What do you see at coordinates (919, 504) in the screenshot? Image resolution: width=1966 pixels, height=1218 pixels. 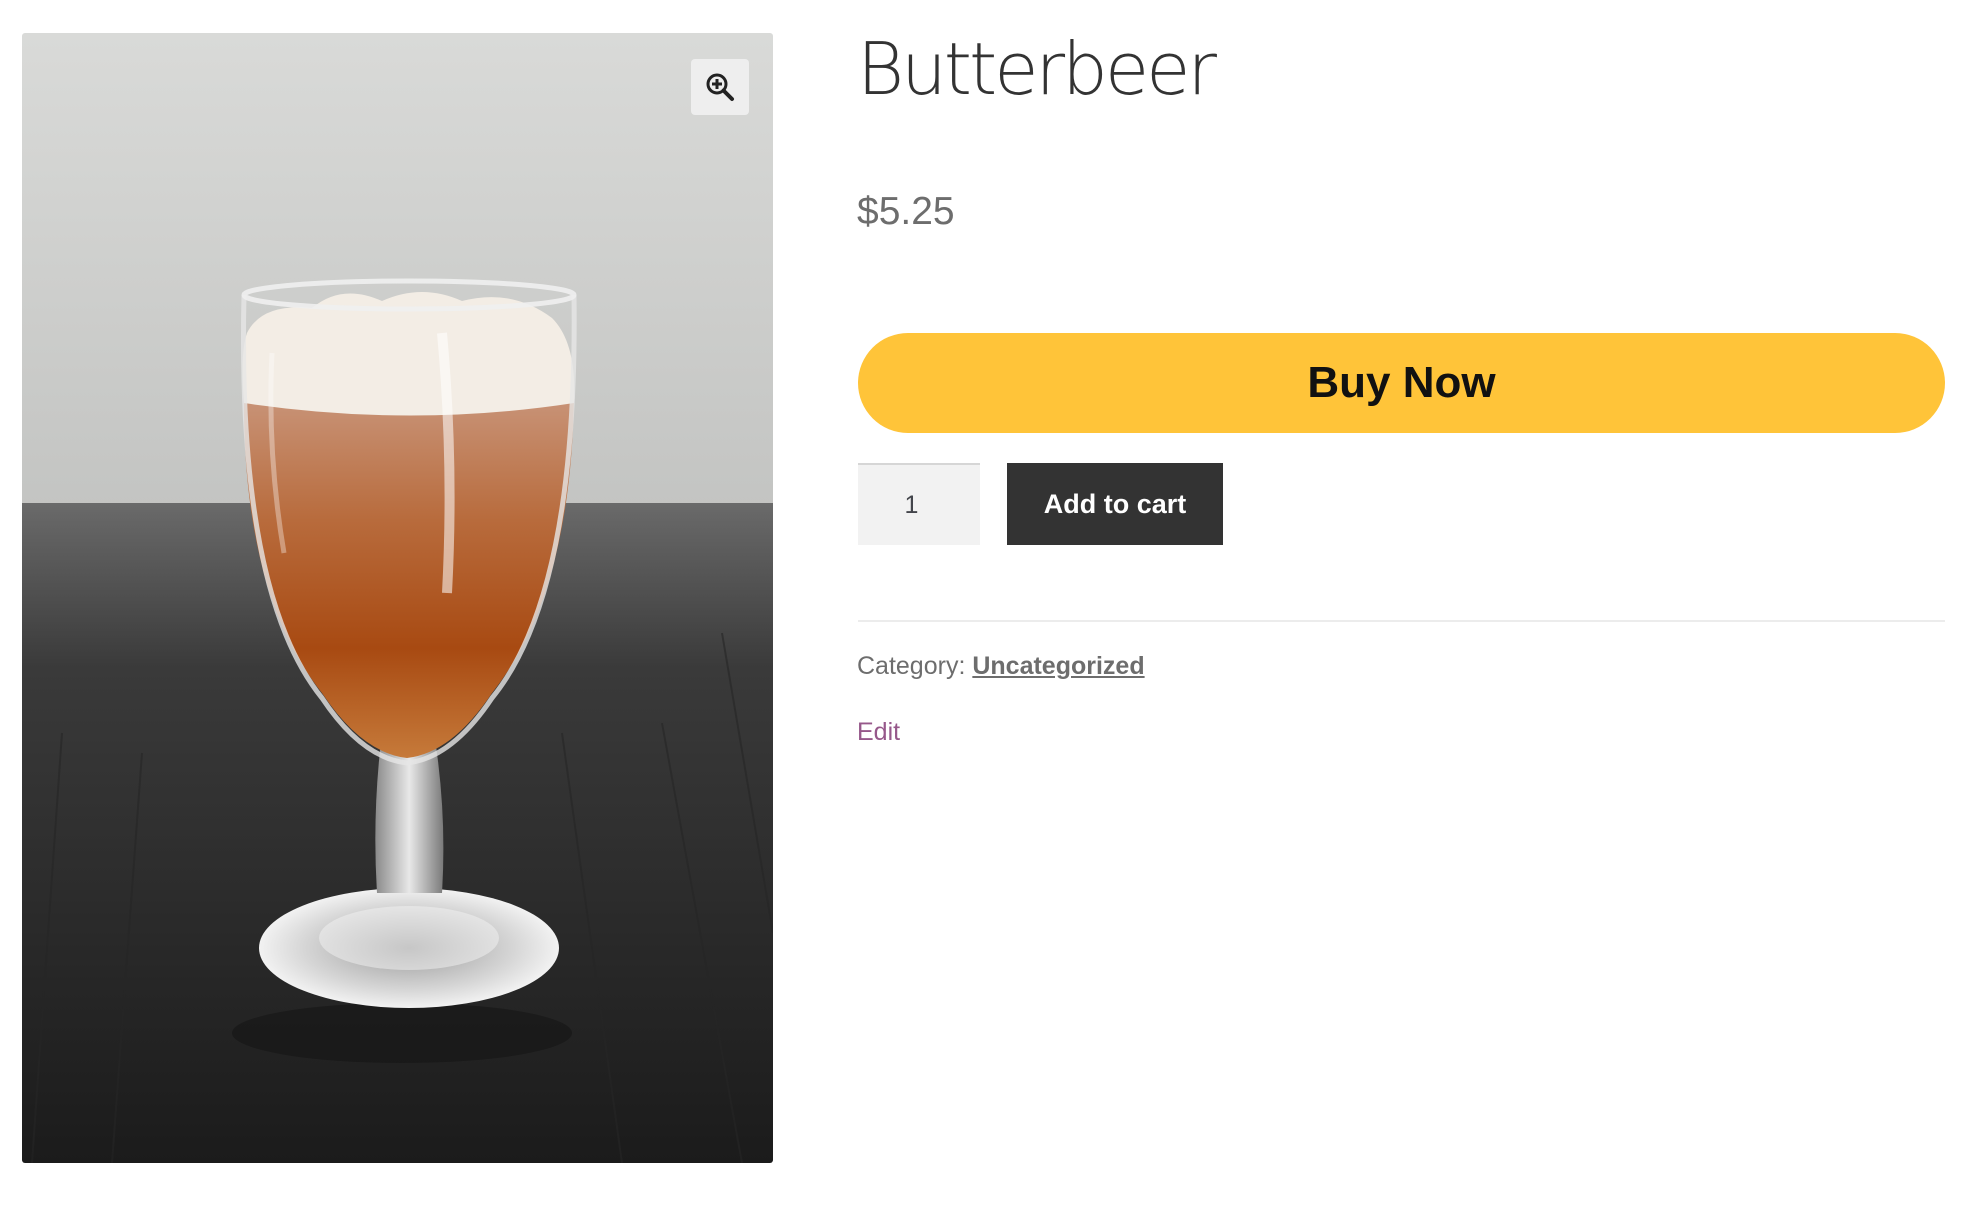 I see `quantity-input` at bounding box center [919, 504].